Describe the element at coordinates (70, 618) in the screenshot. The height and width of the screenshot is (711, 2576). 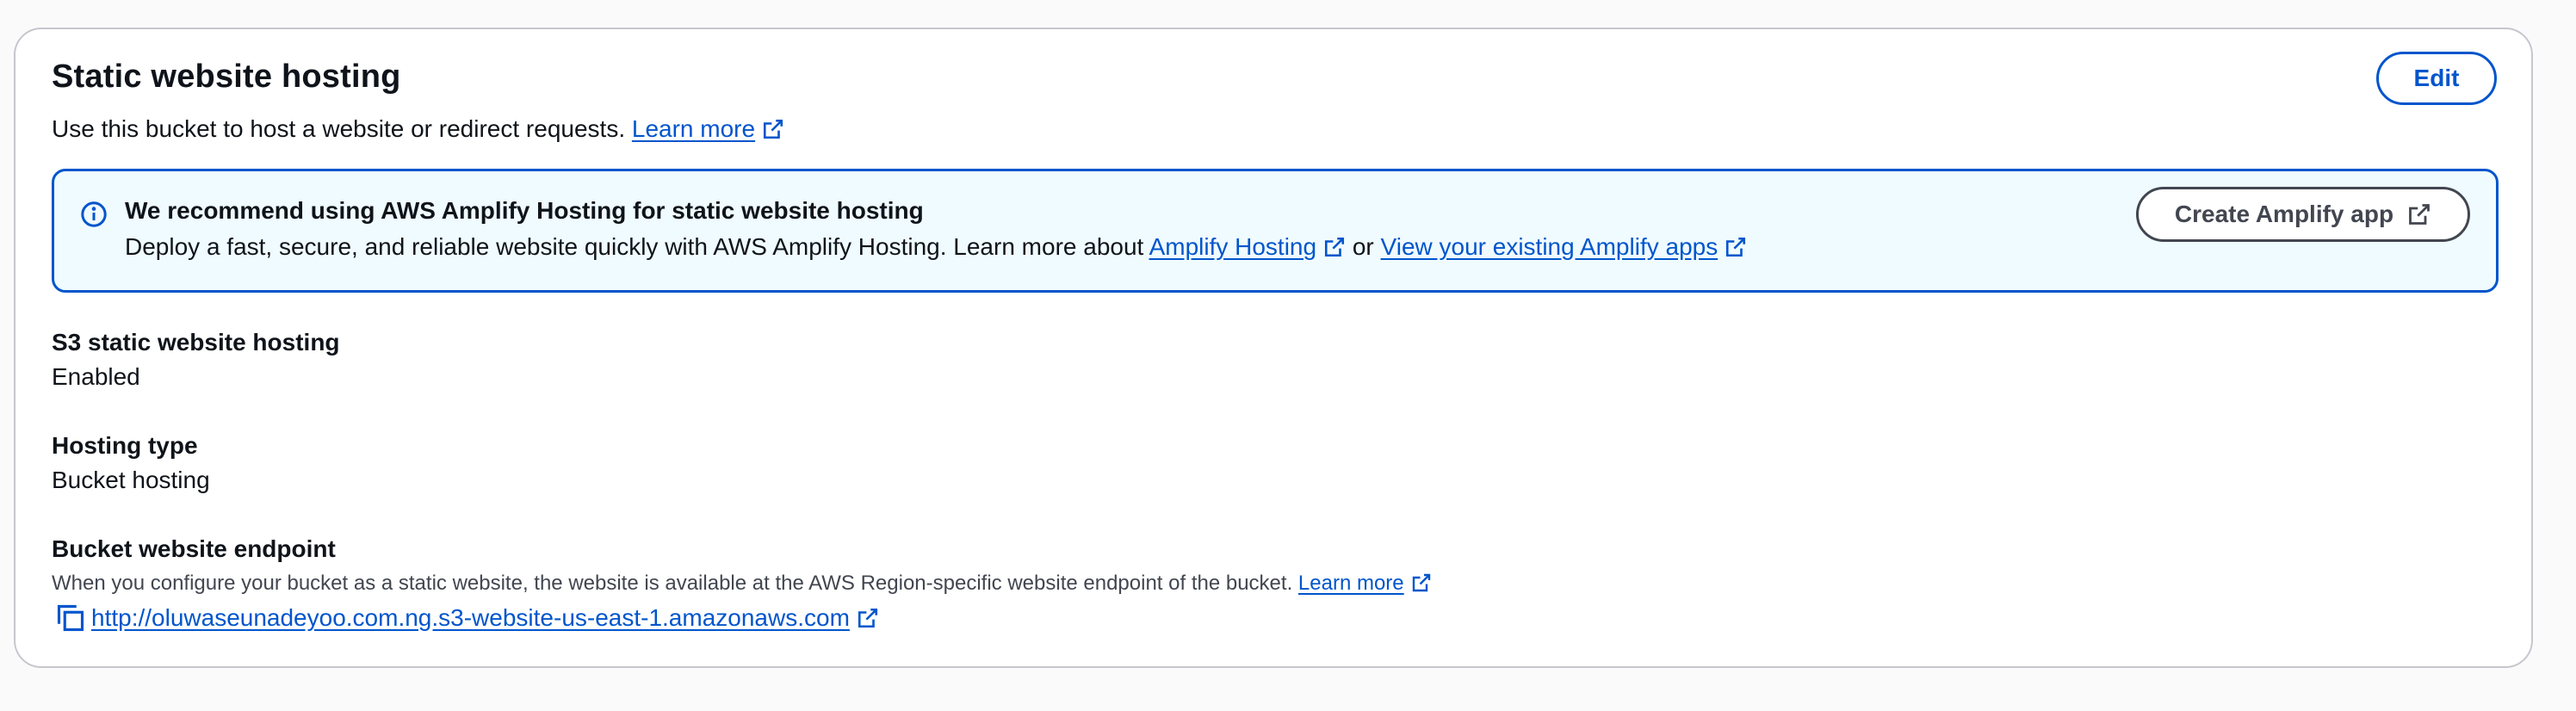
I see `copy-icon` at that location.